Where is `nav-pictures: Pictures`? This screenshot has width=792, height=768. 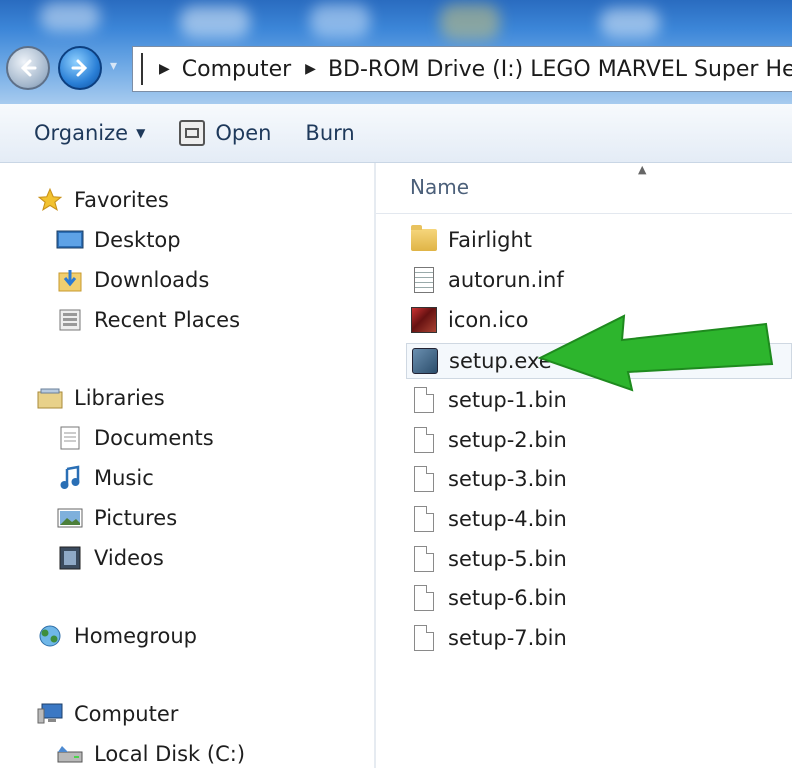 nav-pictures: Pictures is located at coordinates (116, 518).